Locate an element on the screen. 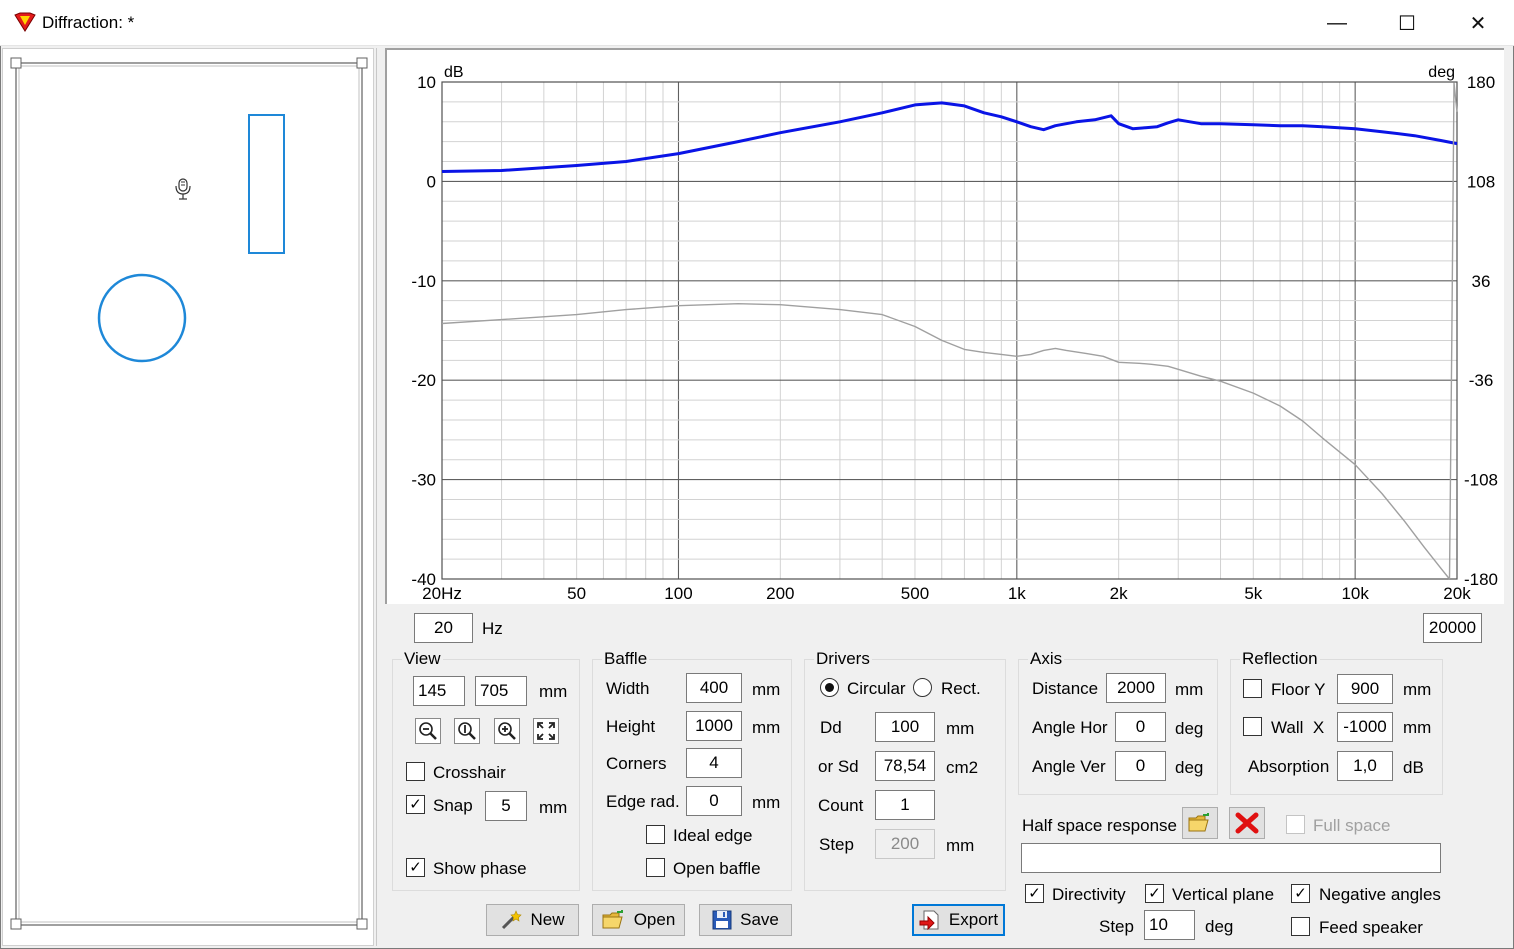 The height and width of the screenshot is (949, 1514). save-button-label: Save is located at coordinates (759, 919).